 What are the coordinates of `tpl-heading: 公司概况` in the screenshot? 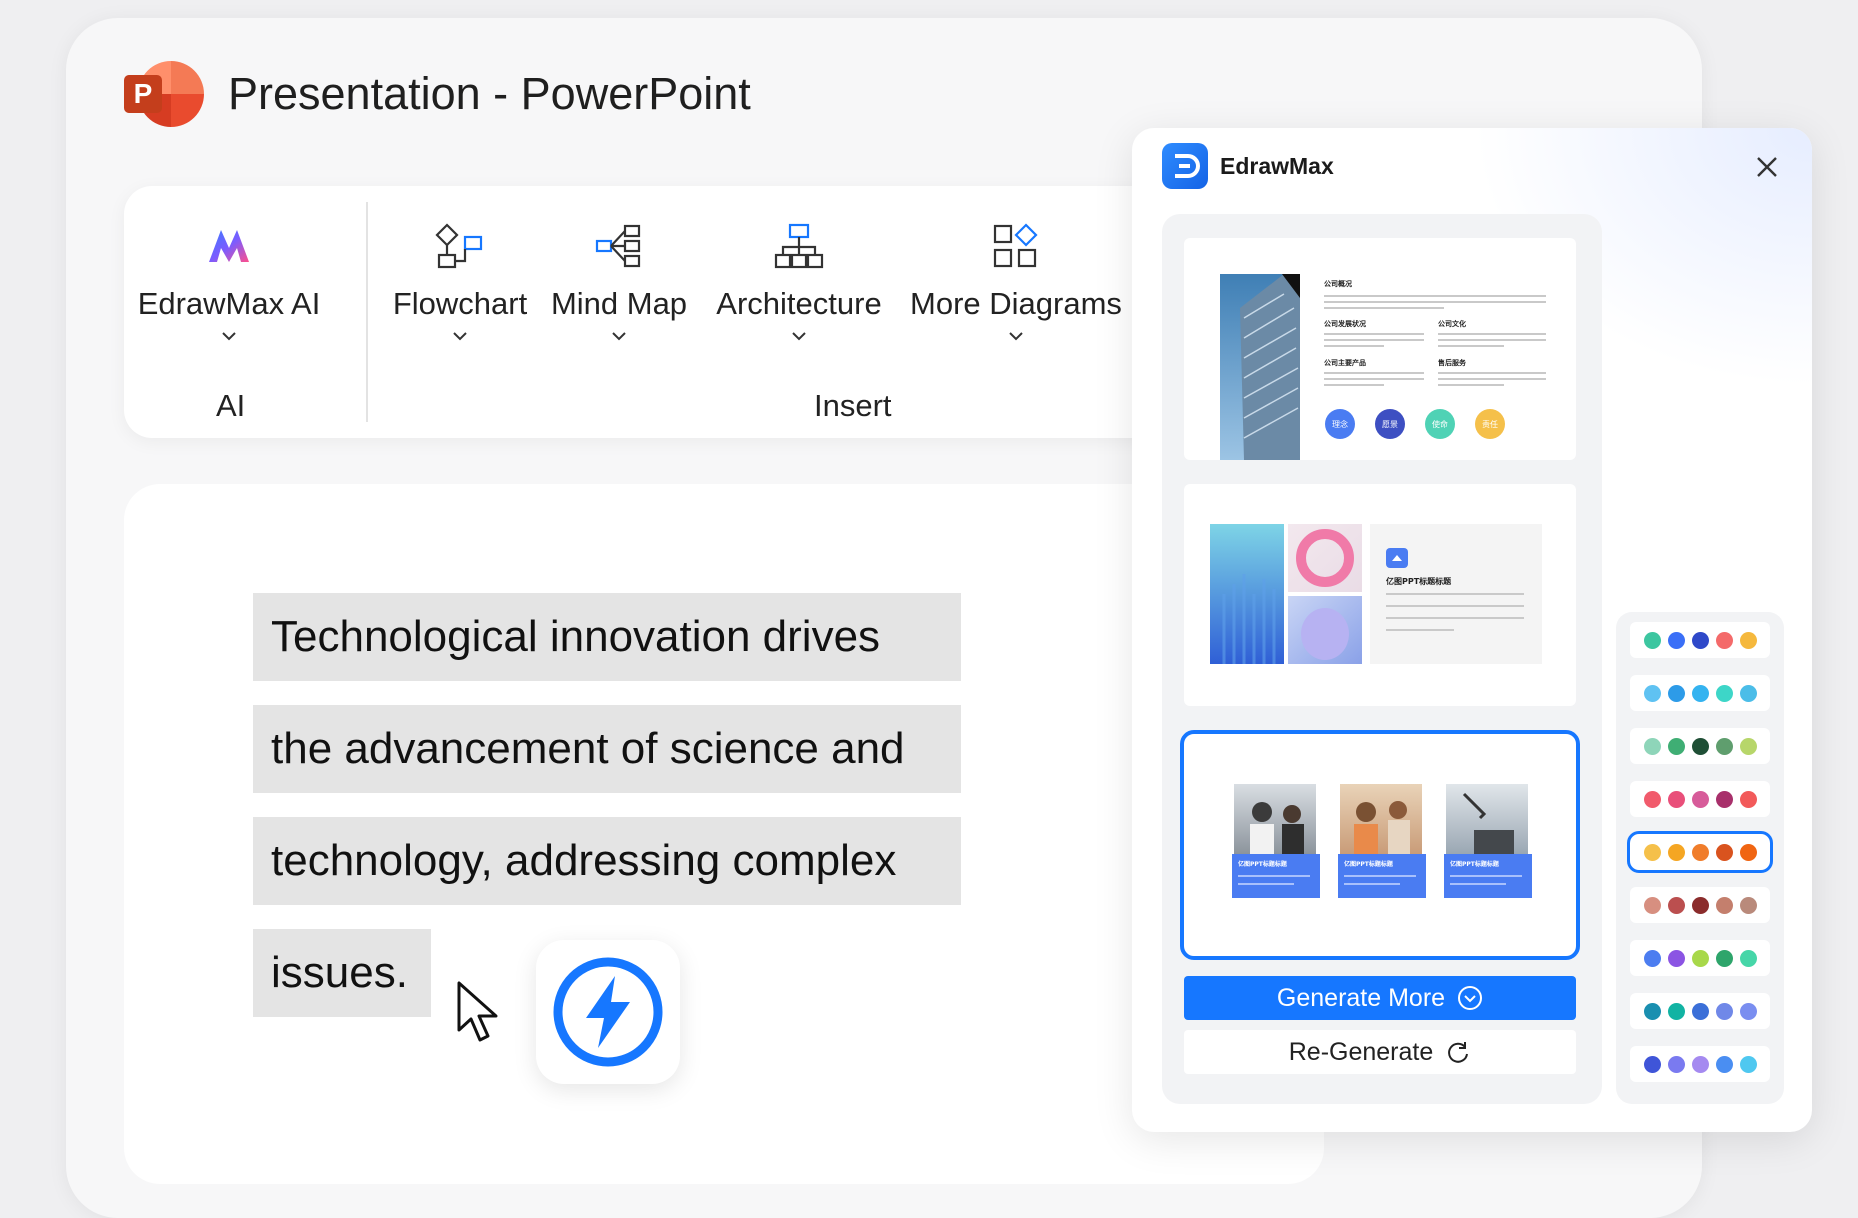 It's located at (1338, 283).